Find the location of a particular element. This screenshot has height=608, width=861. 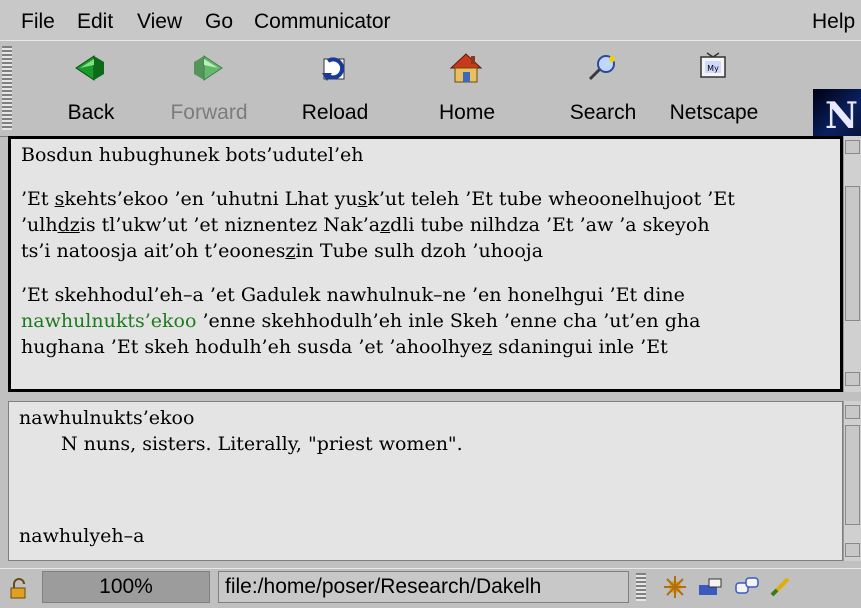

forward-label: Forward is located at coordinates (209, 112).